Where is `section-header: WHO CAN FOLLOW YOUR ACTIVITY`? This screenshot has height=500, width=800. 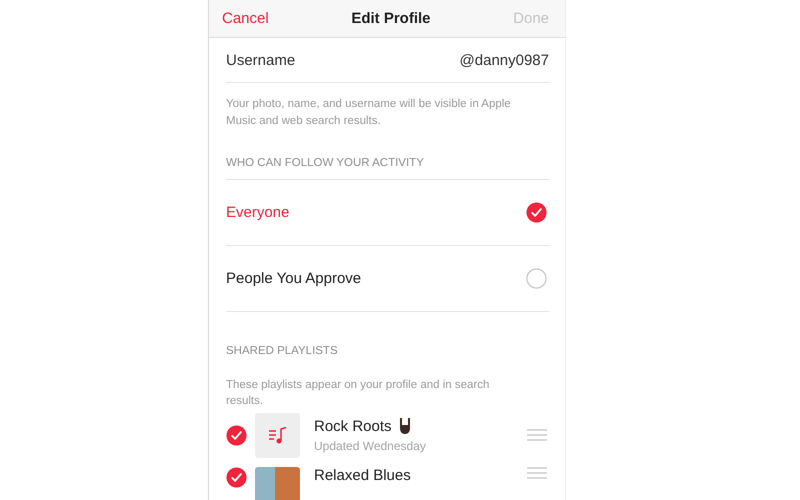 section-header: WHO CAN FOLLOW YOUR ACTIVITY is located at coordinates (387, 168).